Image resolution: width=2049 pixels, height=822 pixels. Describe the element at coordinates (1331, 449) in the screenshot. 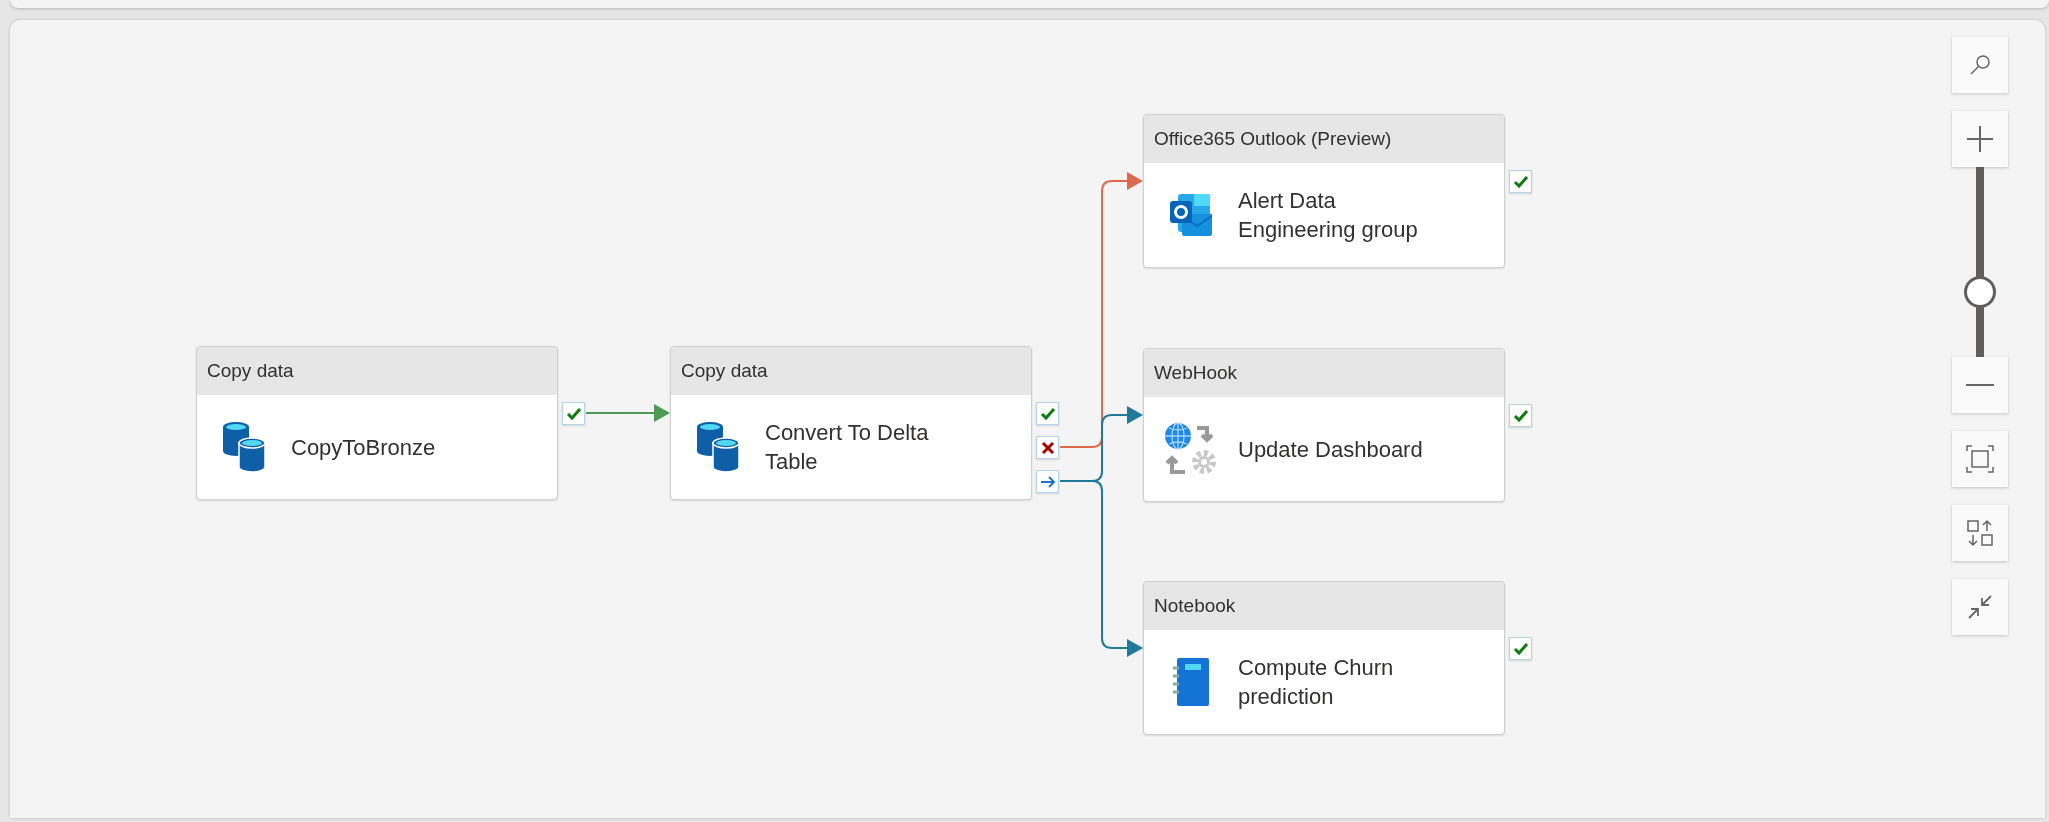

I see `activity-name: Update Dashboard` at that location.